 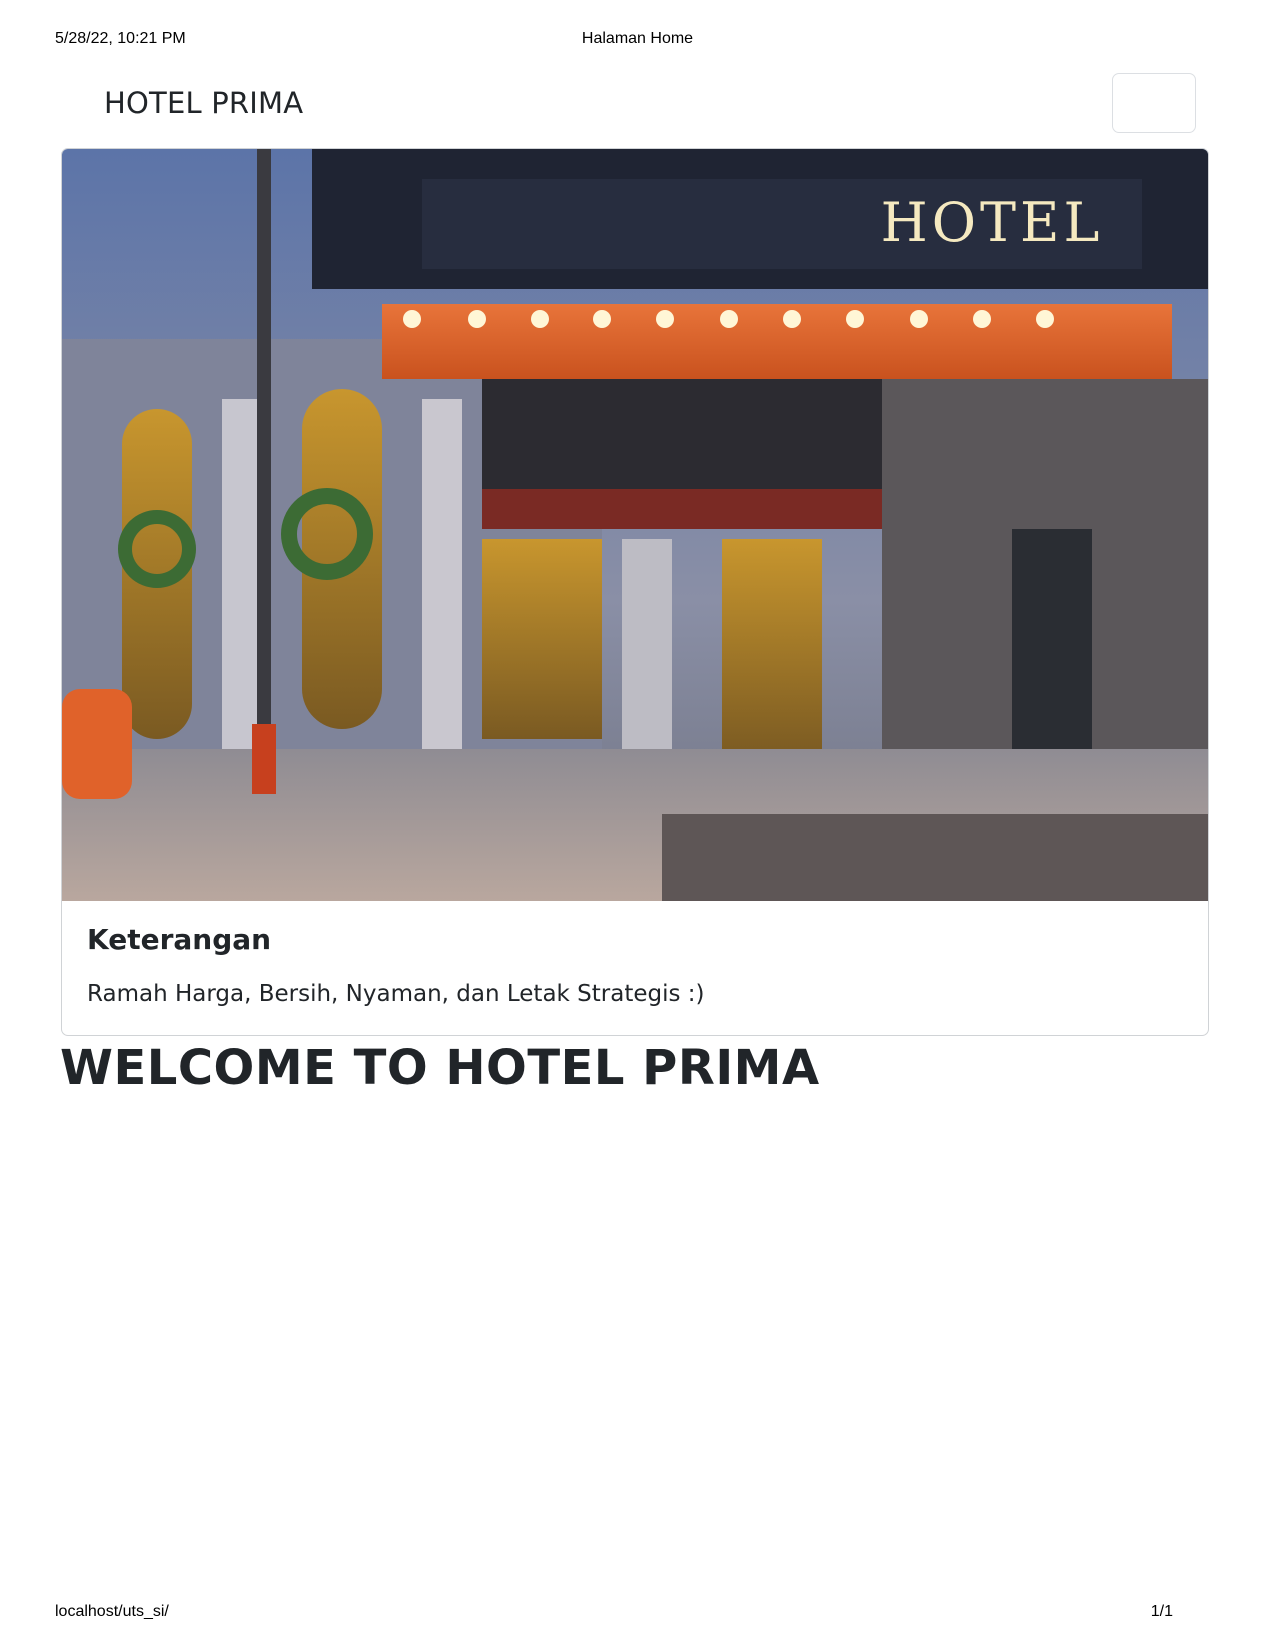 I want to click on print-page-title: Halaman Home, so click(x=637, y=38).